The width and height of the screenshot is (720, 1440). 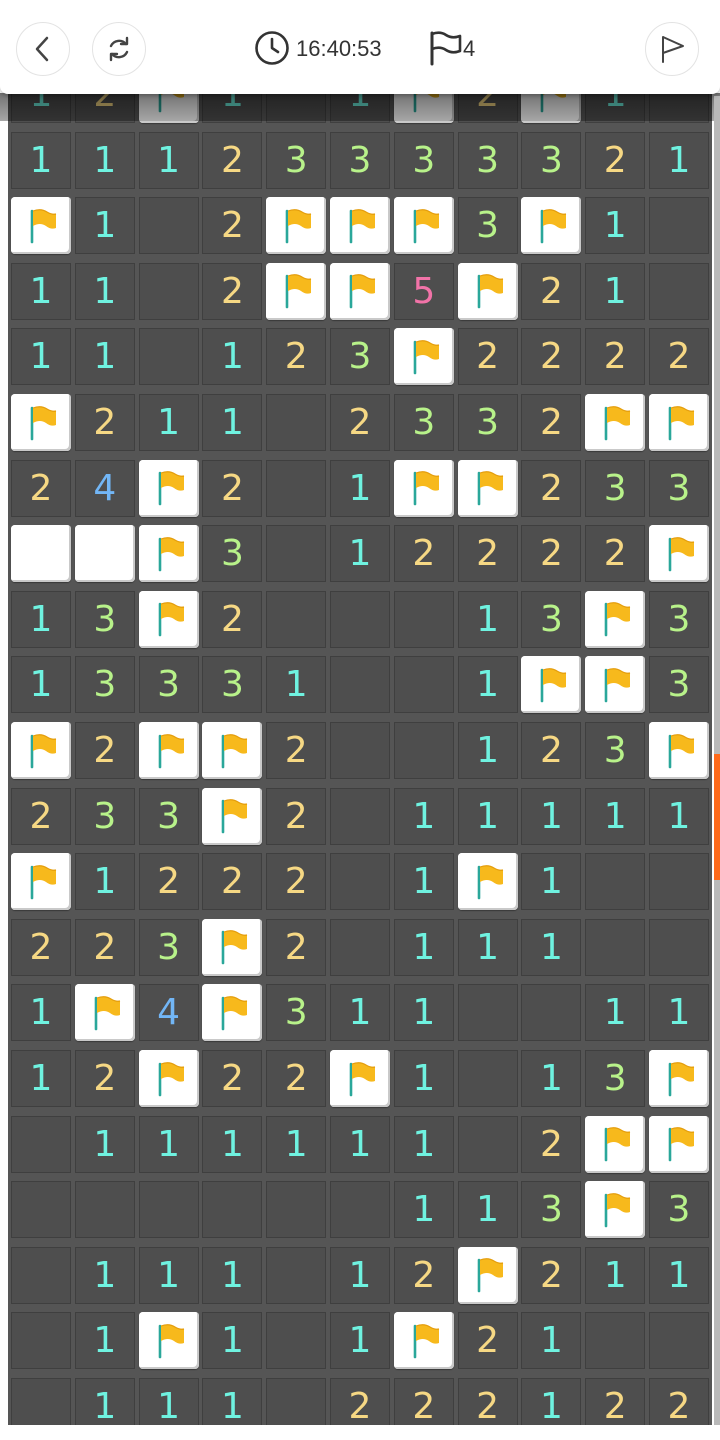 What do you see at coordinates (104, 554) in the screenshot?
I see `unrevealed-cell` at bounding box center [104, 554].